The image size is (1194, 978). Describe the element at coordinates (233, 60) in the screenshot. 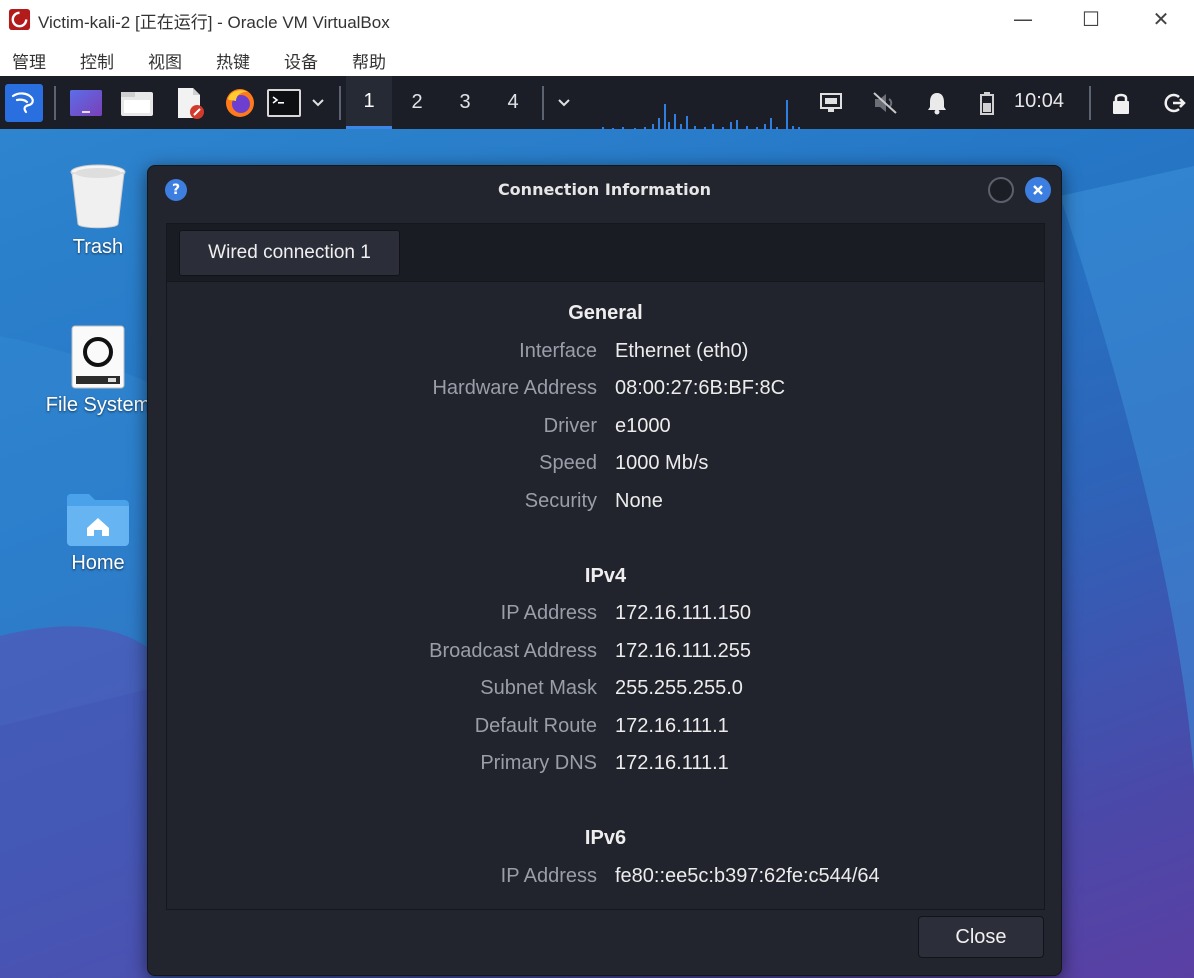

I see `menu-hotkeys: 热键` at that location.